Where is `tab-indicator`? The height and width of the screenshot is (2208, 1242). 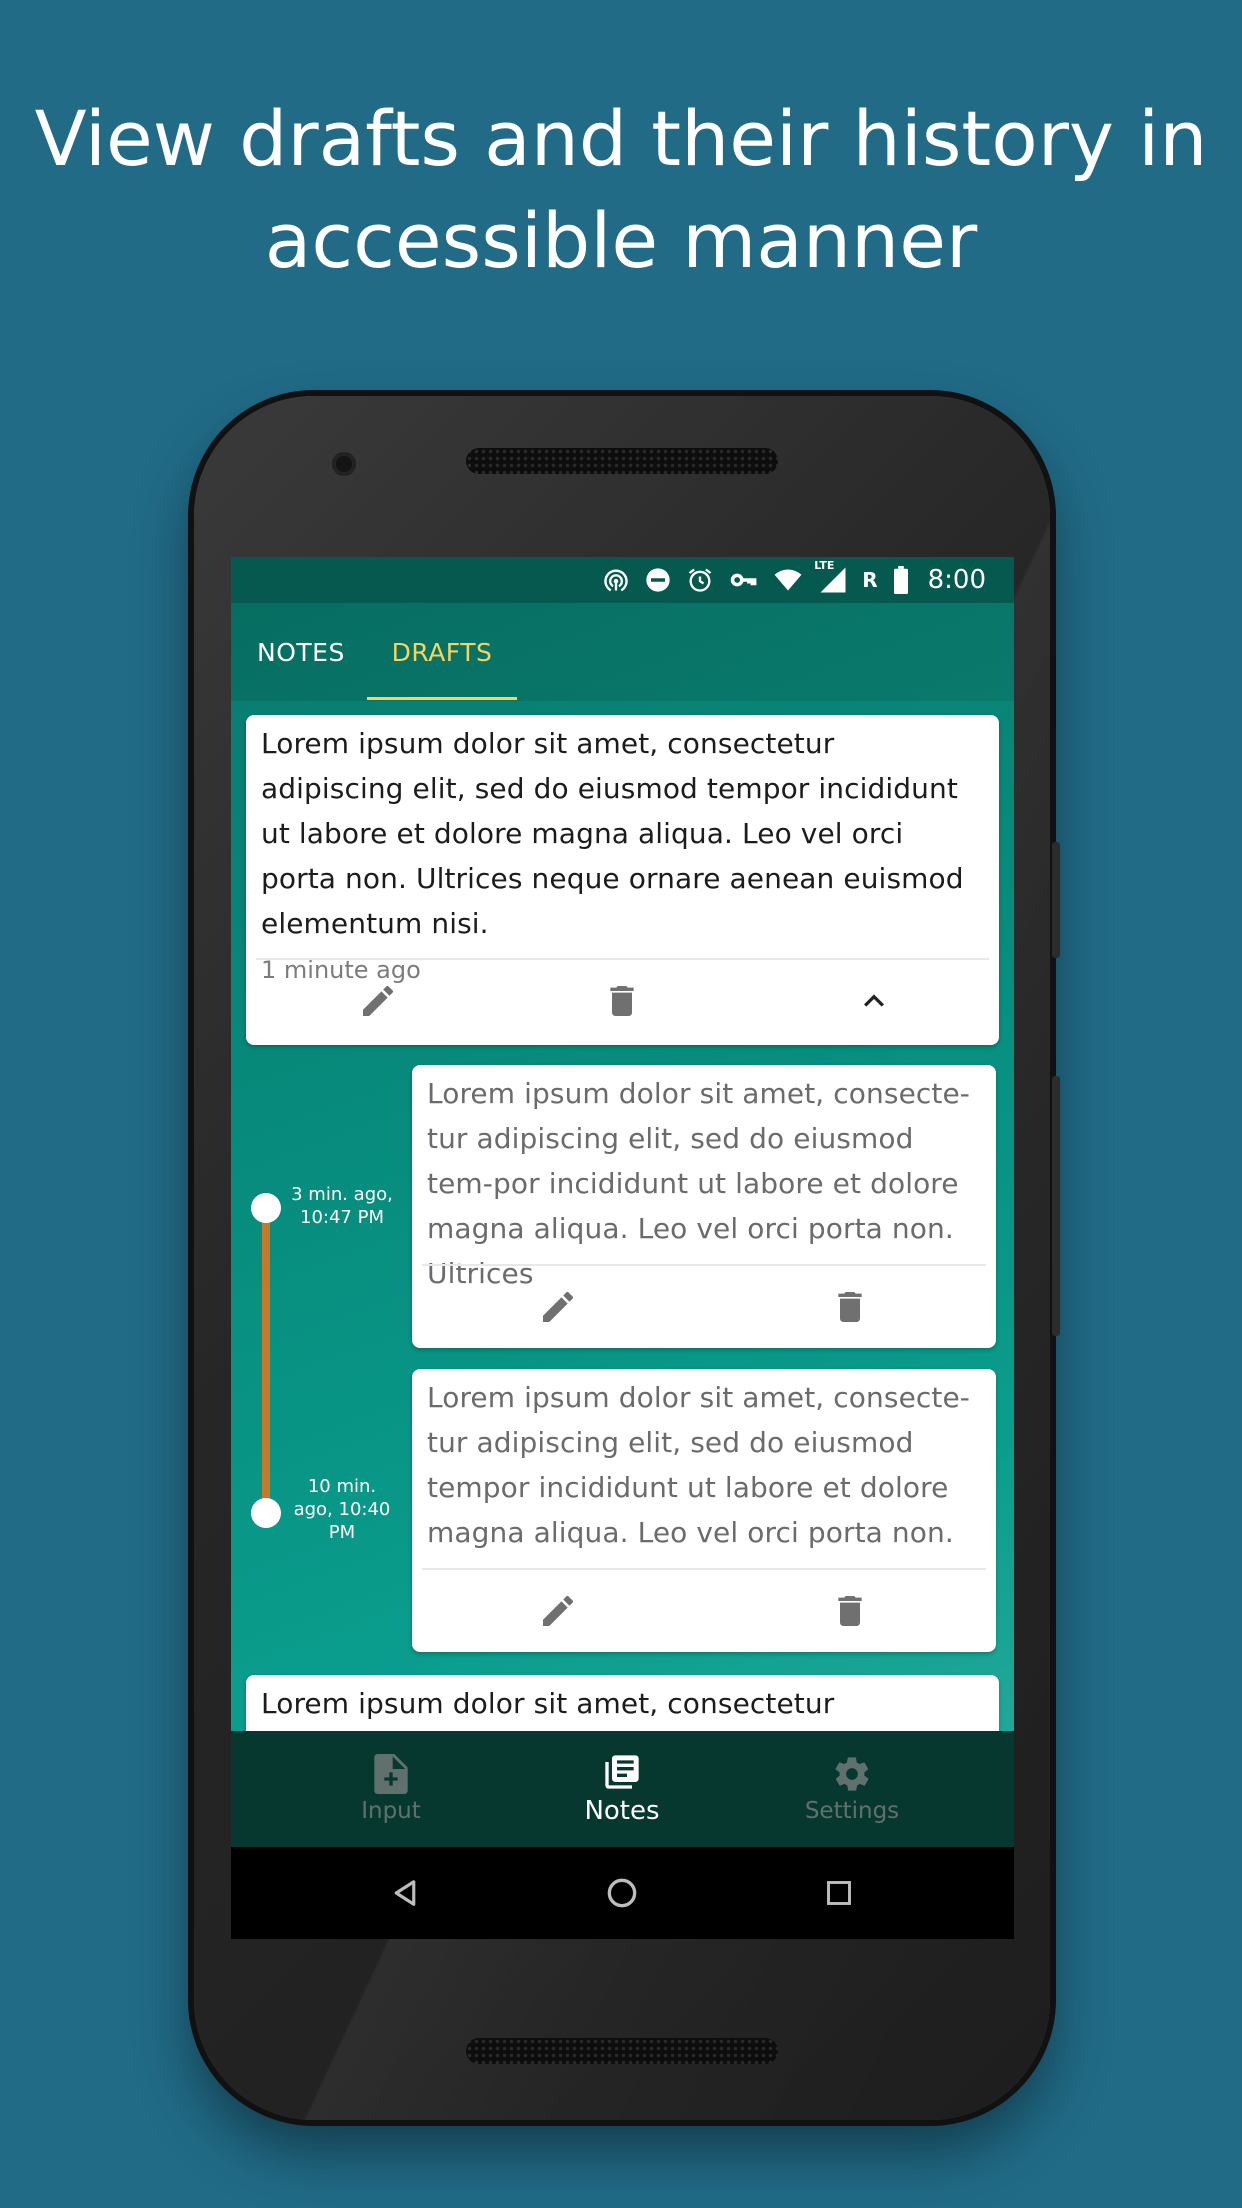
tab-indicator is located at coordinates (442, 698).